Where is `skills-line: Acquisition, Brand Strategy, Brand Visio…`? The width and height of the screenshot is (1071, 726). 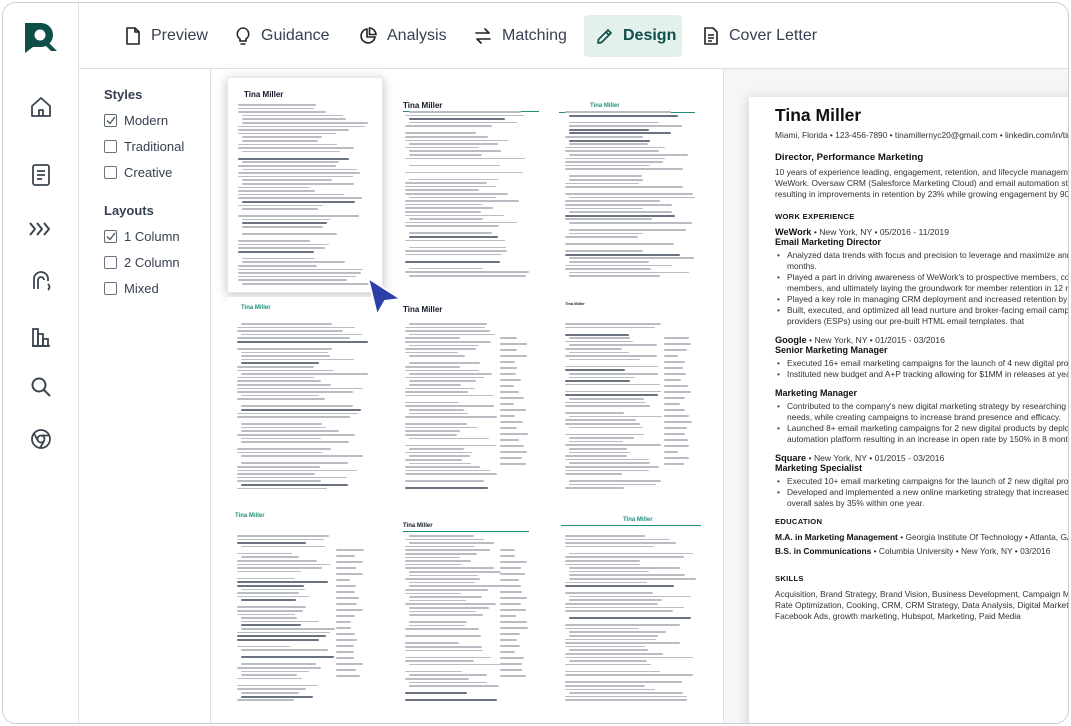 skills-line: Acquisition, Brand Strategy, Brand Visio… is located at coordinates (921, 594).